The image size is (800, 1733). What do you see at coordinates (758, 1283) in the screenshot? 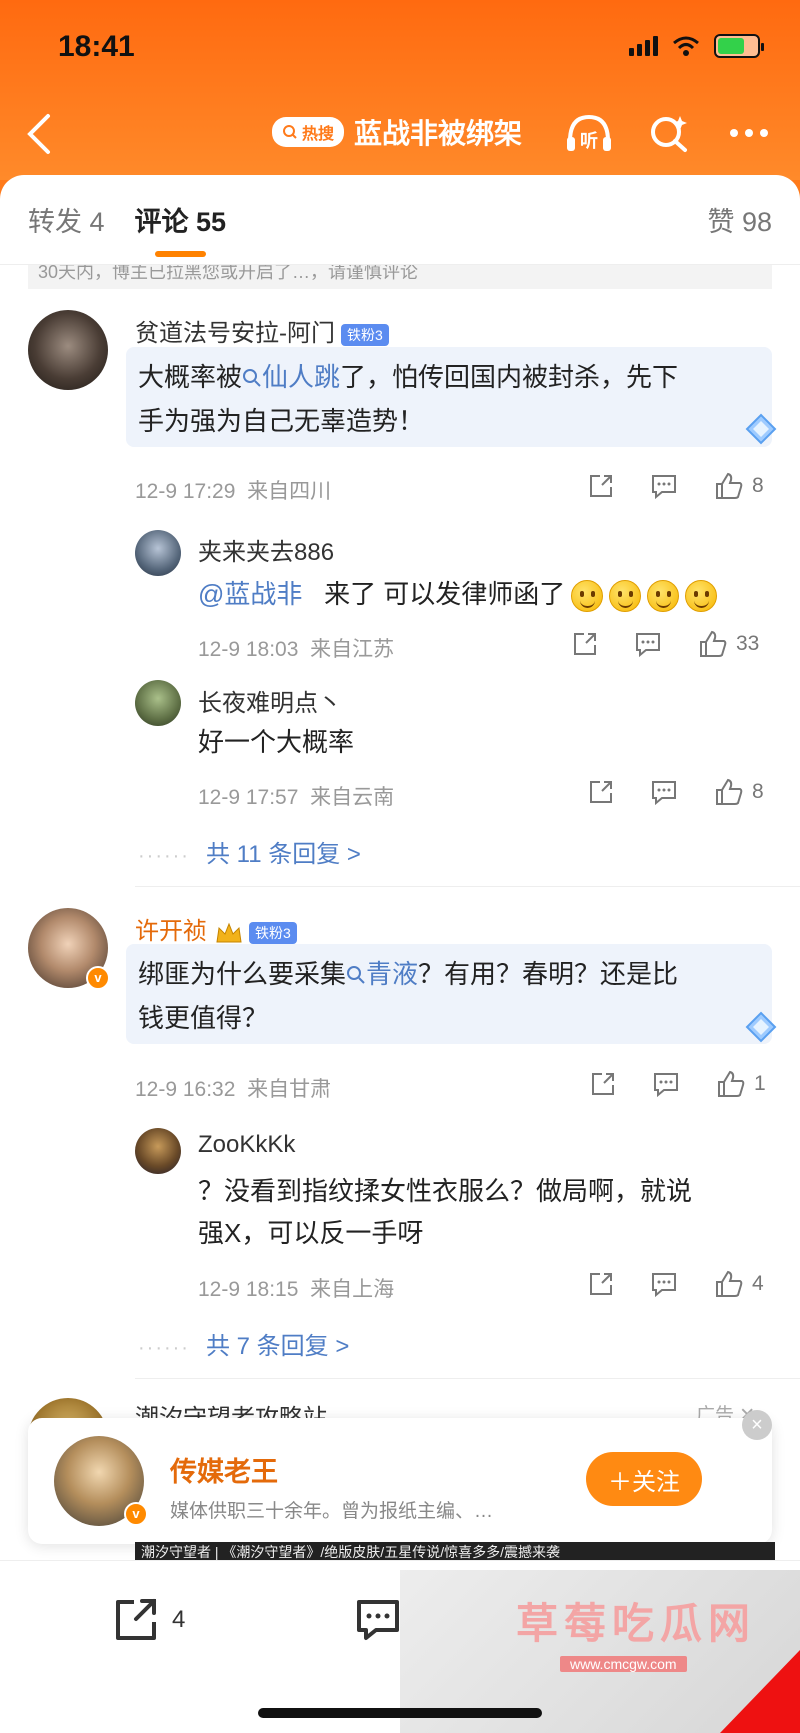
I see `like-count: 4` at bounding box center [758, 1283].